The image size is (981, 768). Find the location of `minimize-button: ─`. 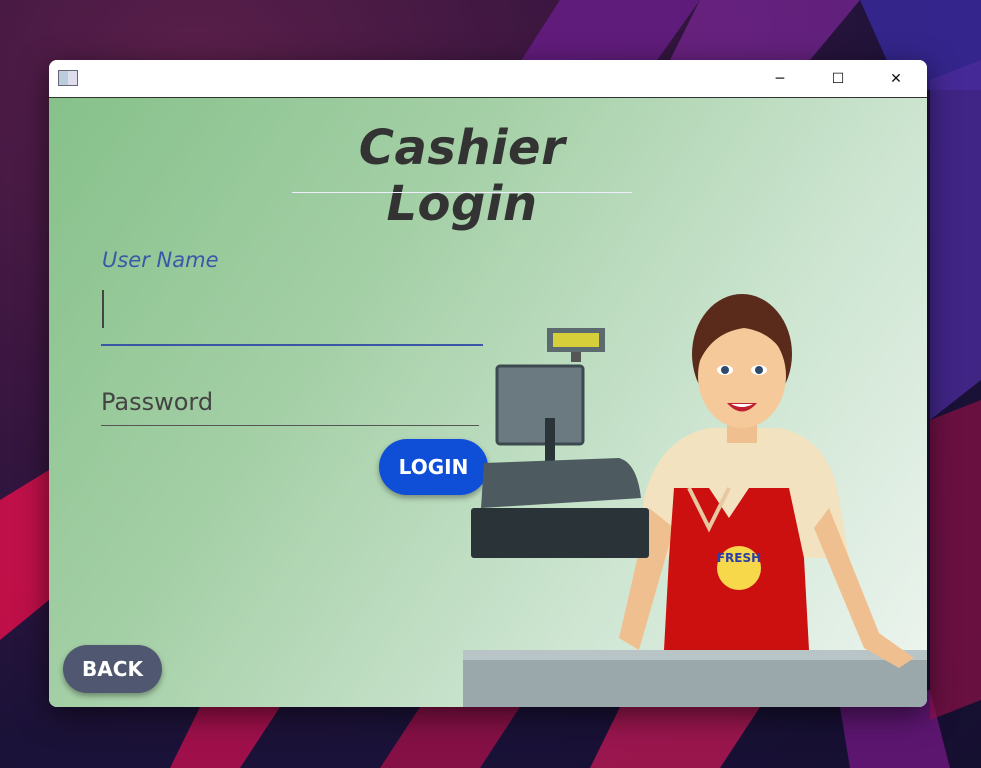

minimize-button: ─ is located at coordinates (780, 78).